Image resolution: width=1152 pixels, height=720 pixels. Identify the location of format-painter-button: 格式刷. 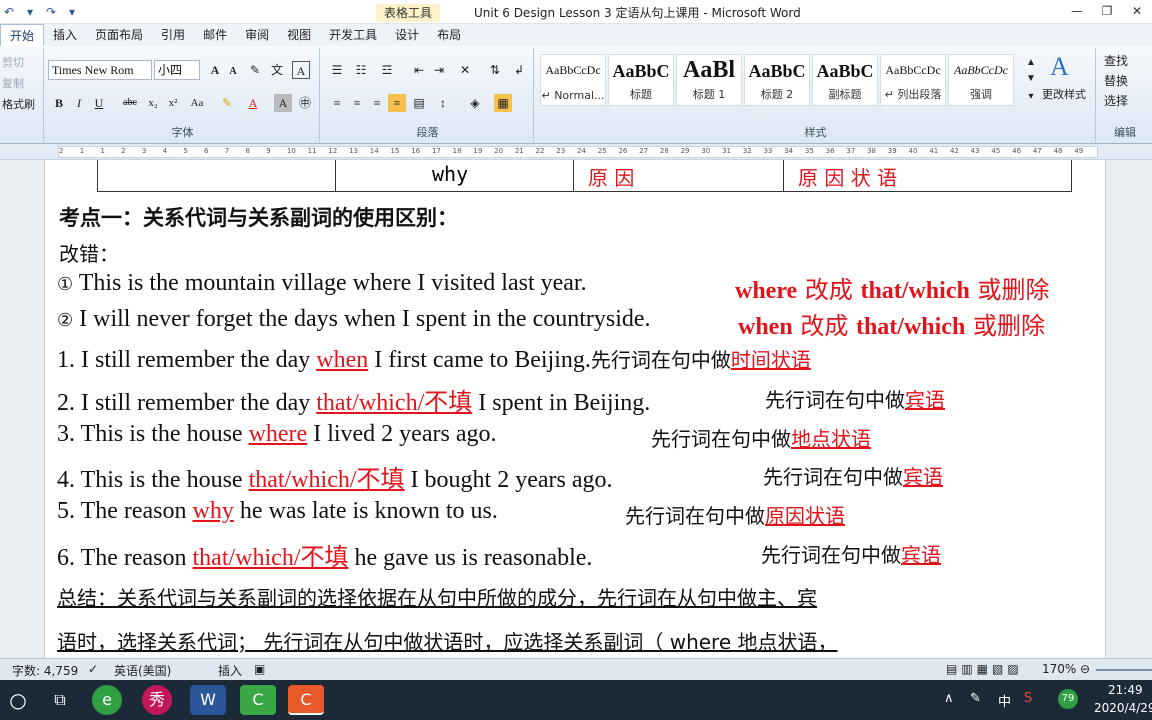
(18, 104).